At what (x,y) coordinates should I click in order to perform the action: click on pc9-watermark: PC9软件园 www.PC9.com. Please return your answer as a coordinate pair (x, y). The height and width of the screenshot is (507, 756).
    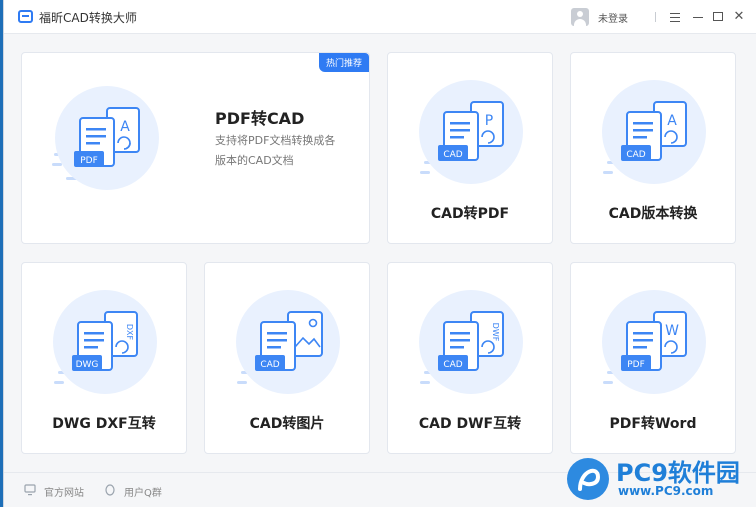
    Looking at the image, I should click on (661, 480).